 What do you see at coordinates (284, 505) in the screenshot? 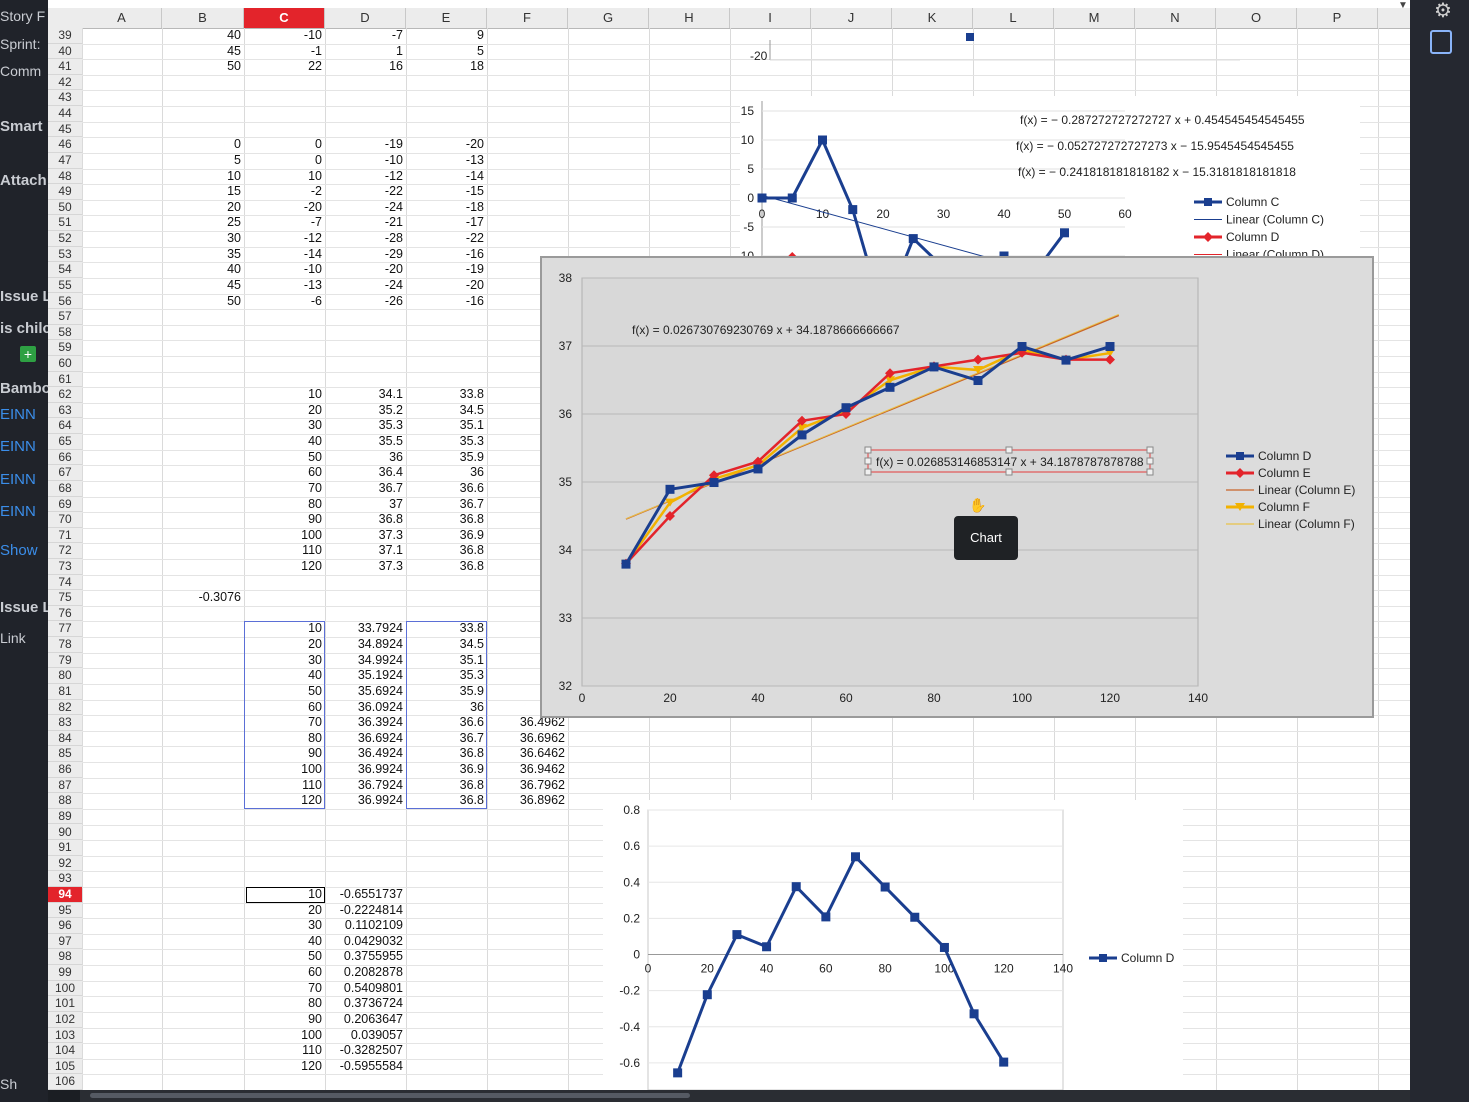
I see `cell-c69: 80` at bounding box center [284, 505].